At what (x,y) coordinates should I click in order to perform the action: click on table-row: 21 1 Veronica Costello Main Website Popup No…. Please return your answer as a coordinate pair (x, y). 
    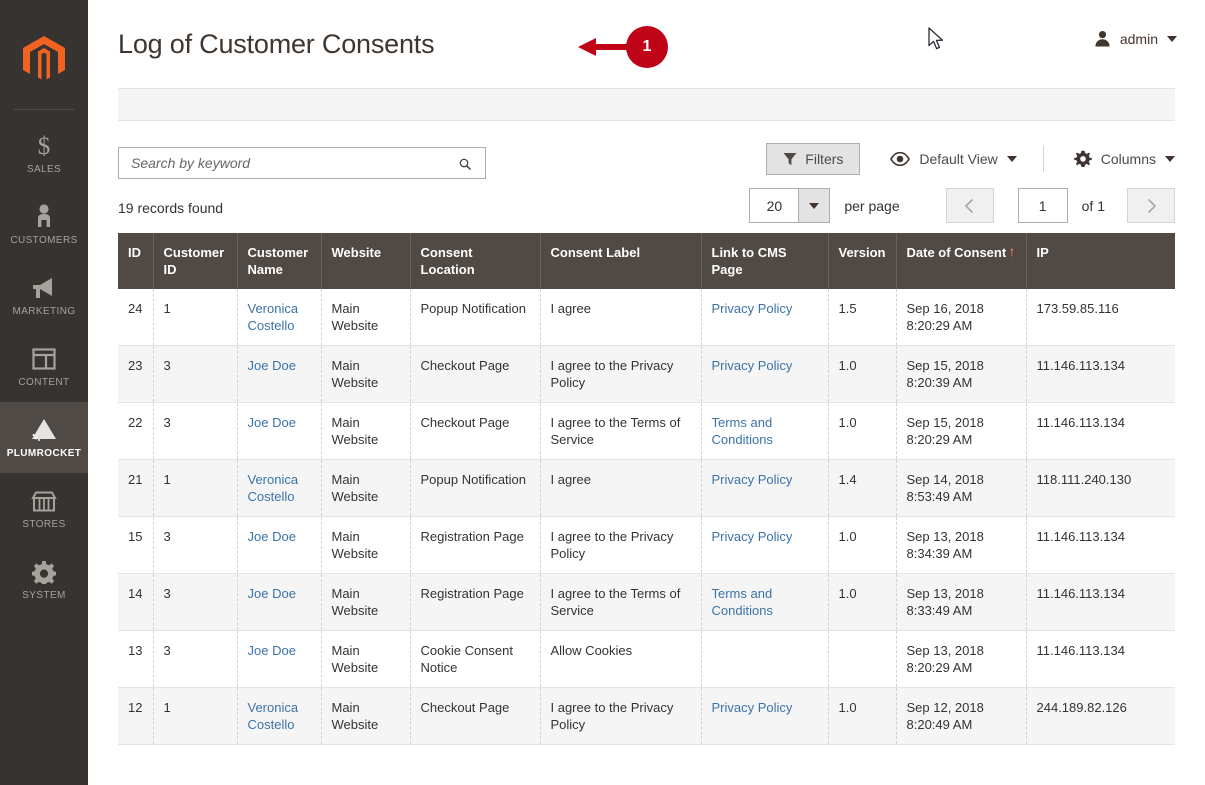
    Looking at the image, I should click on (646, 488).